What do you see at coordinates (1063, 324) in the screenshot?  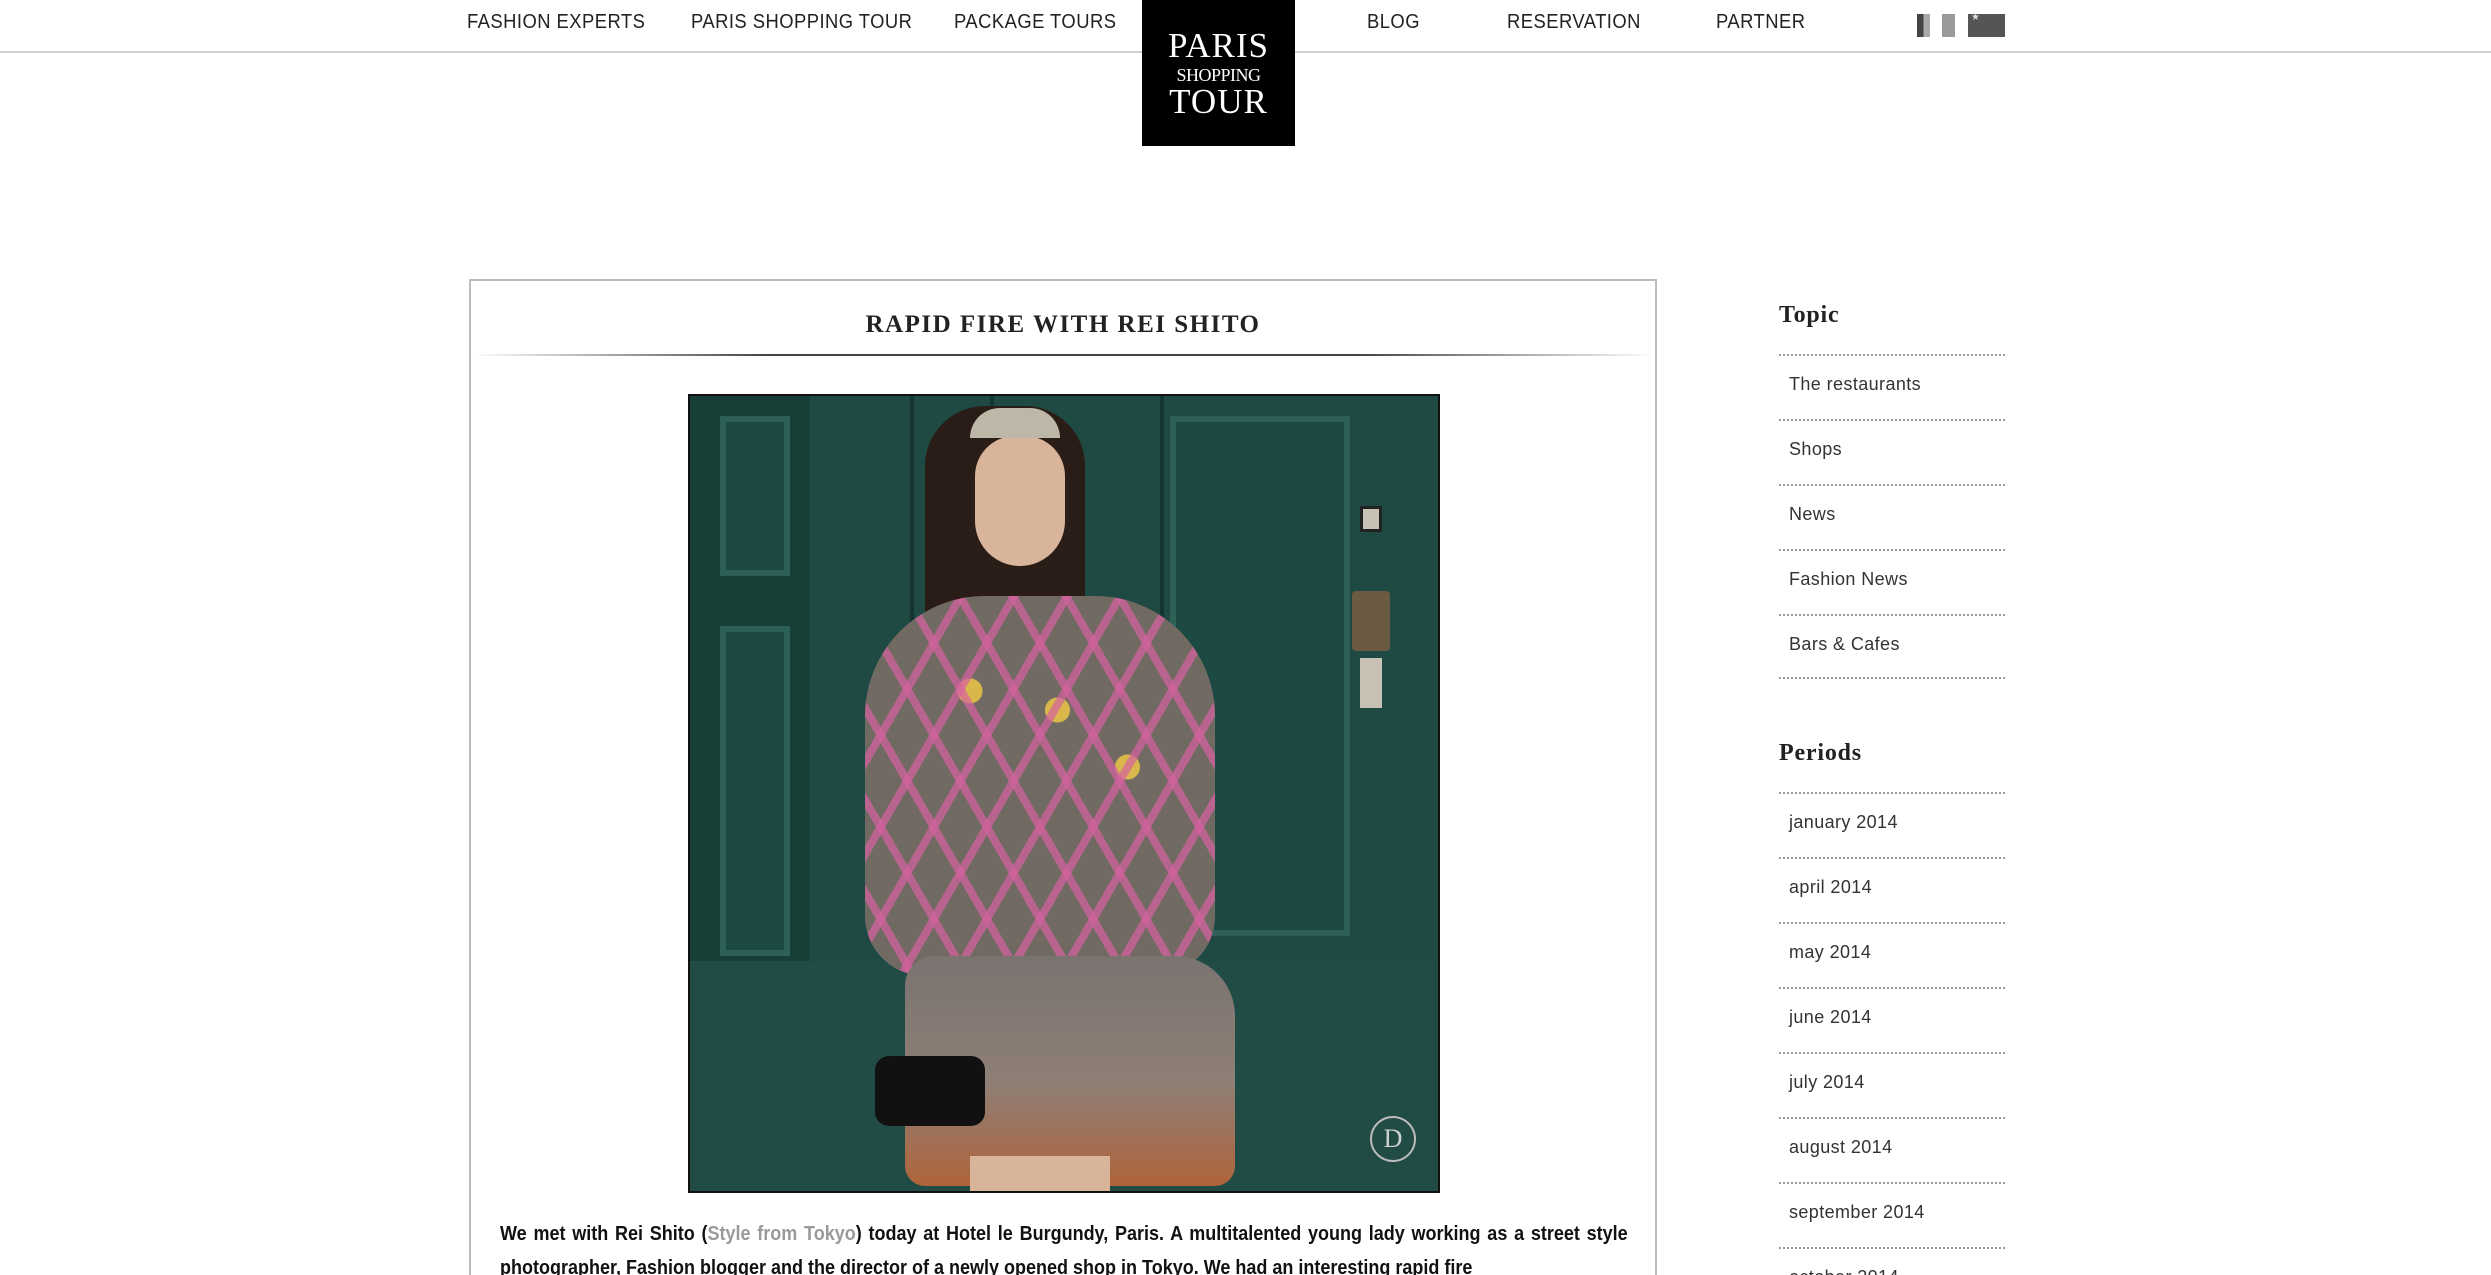 I see `article-title: RAPID FIRE WITH REI SHITO` at bounding box center [1063, 324].